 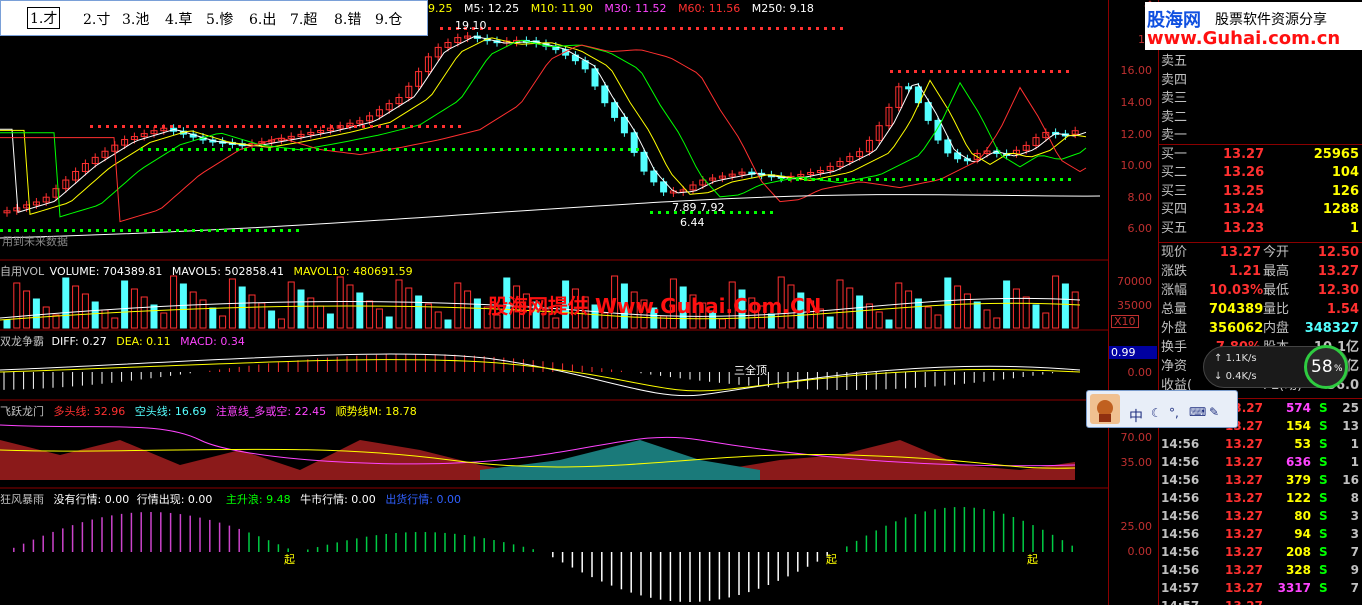 What do you see at coordinates (440, 8) in the screenshot?
I see `ma-legend-0: 9.25` at bounding box center [440, 8].